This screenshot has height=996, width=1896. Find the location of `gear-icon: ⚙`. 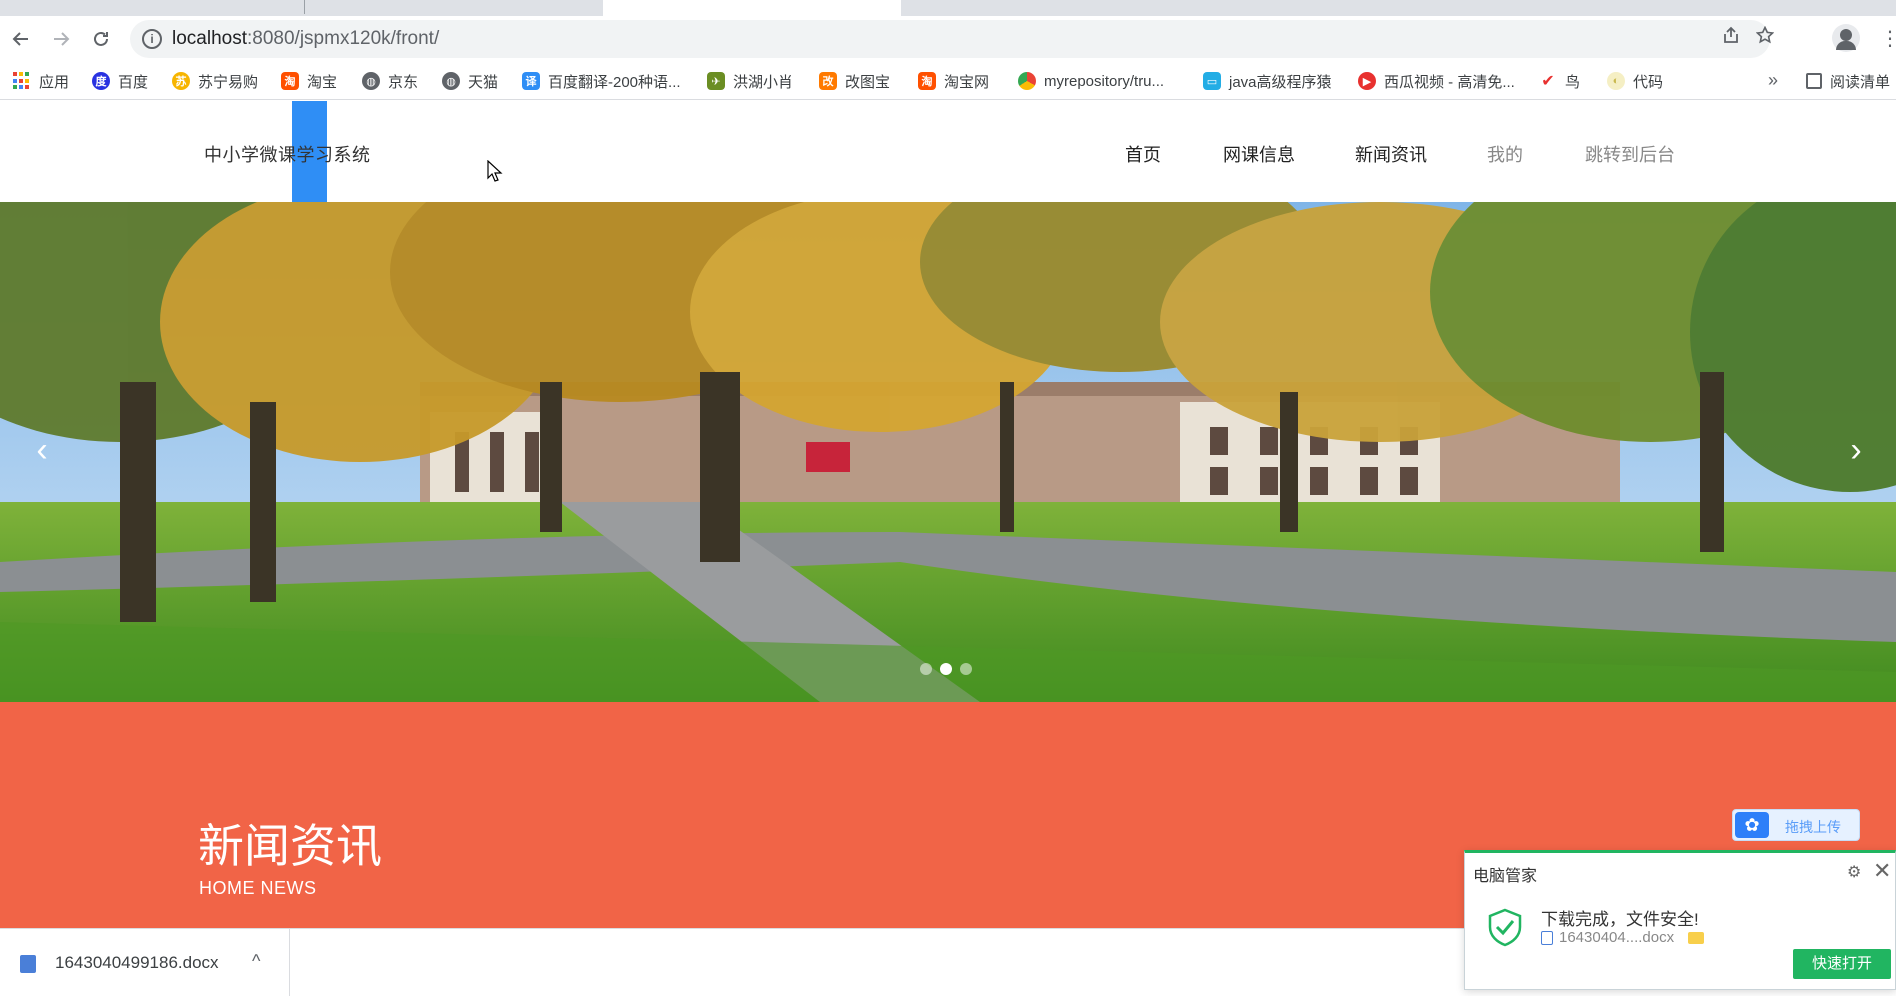

gear-icon: ⚙ is located at coordinates (1854, 872).